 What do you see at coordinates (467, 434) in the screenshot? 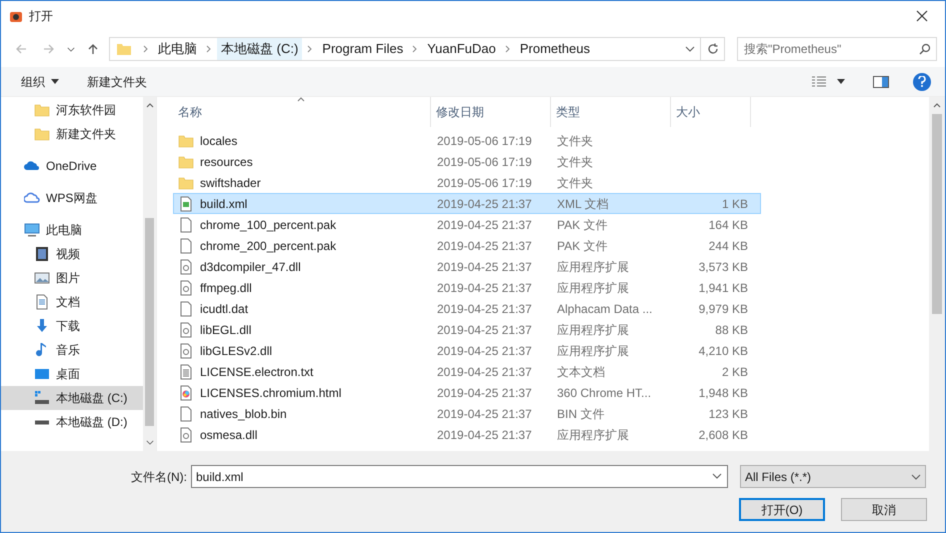
I see `file-row: osmesa.dll 2019-04-25 21:37 应用程序扩展 2,608 KB` at bounding box center [467, 434].